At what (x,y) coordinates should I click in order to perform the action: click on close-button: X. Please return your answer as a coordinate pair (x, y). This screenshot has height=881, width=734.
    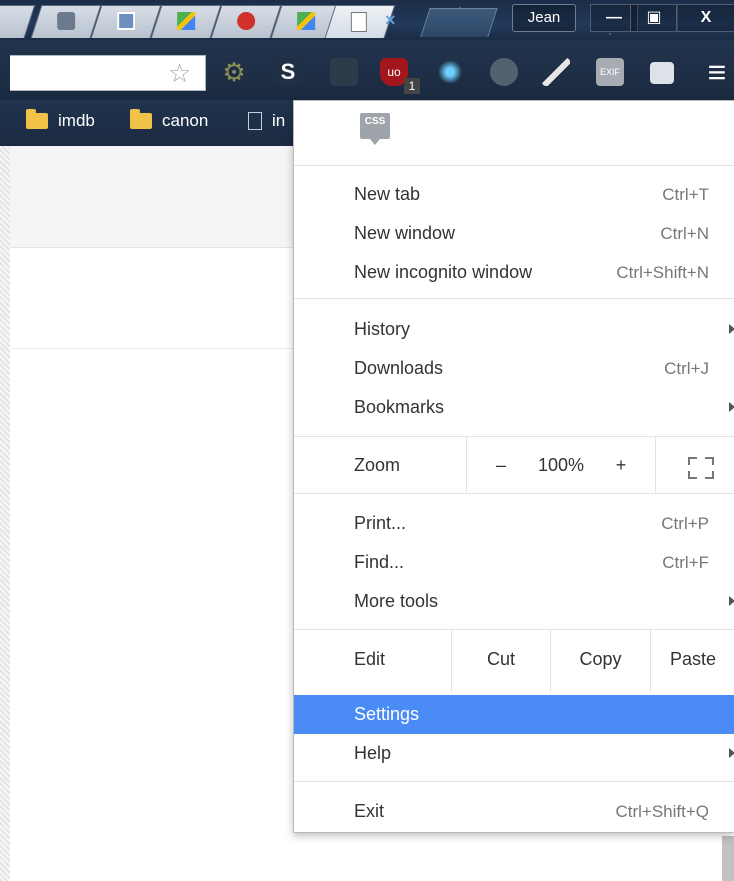
    Looking at the image, I should click on (705, 18).